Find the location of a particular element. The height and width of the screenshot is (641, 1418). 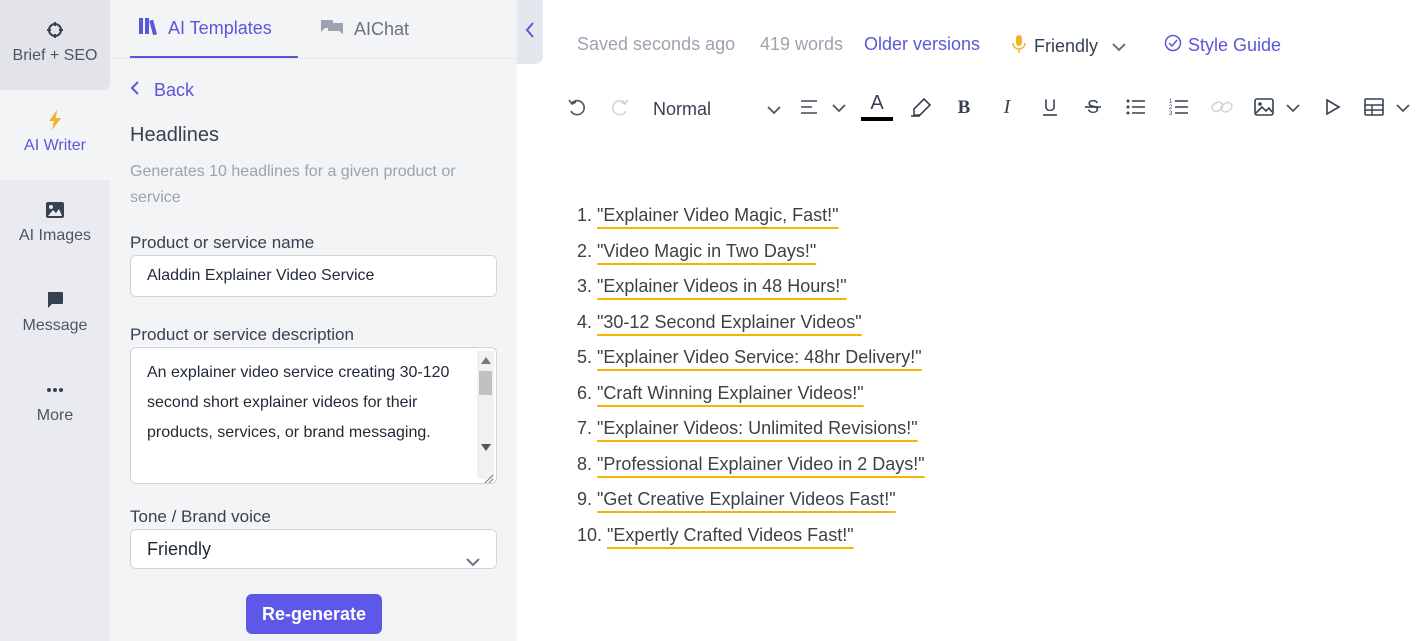

svg-text: 3 is located at coordinates (1171, 113).